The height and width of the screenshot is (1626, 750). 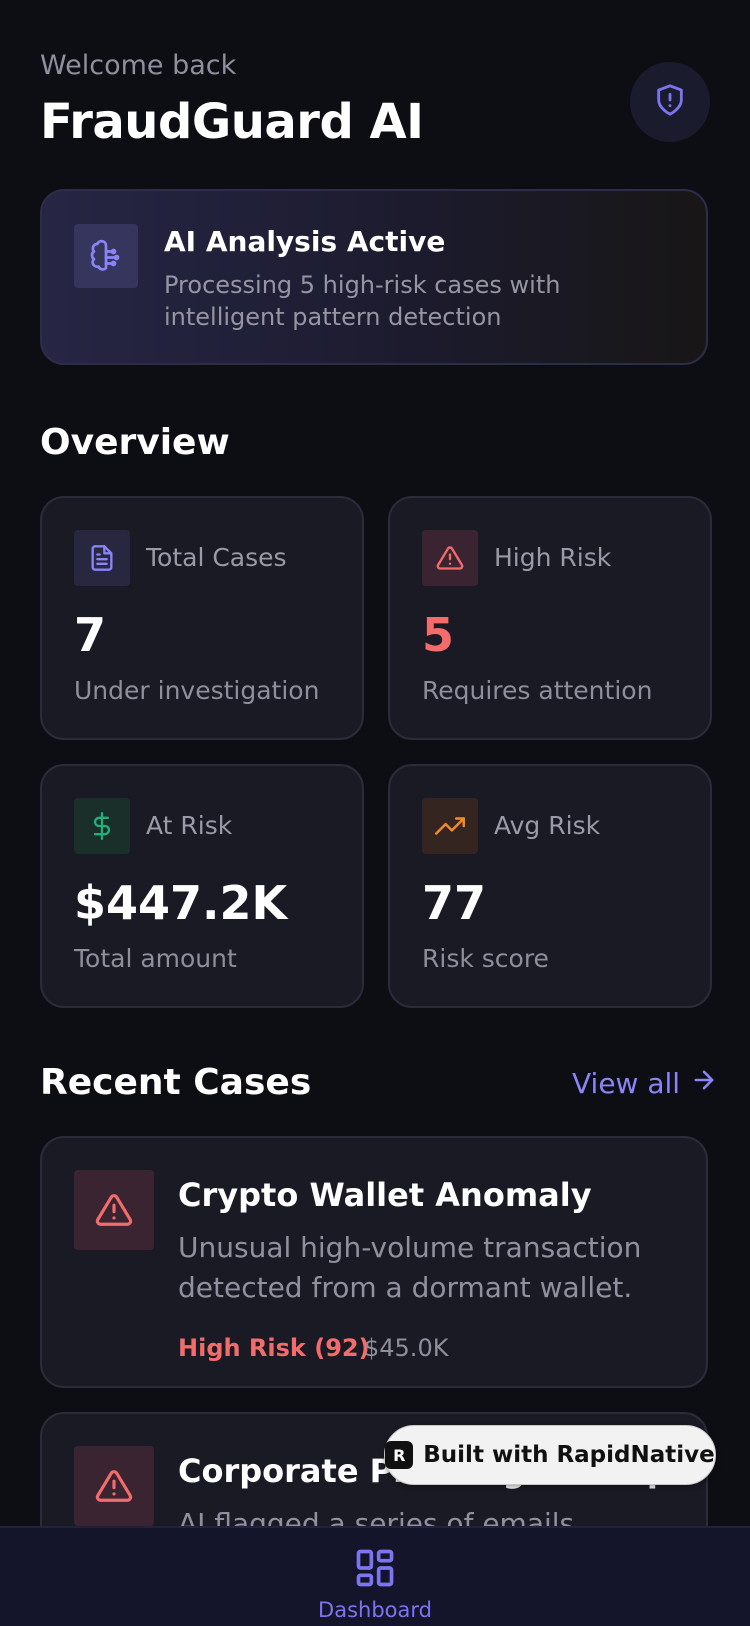 I want to click on stat-label: At Risk, so click(x=189, y=825).